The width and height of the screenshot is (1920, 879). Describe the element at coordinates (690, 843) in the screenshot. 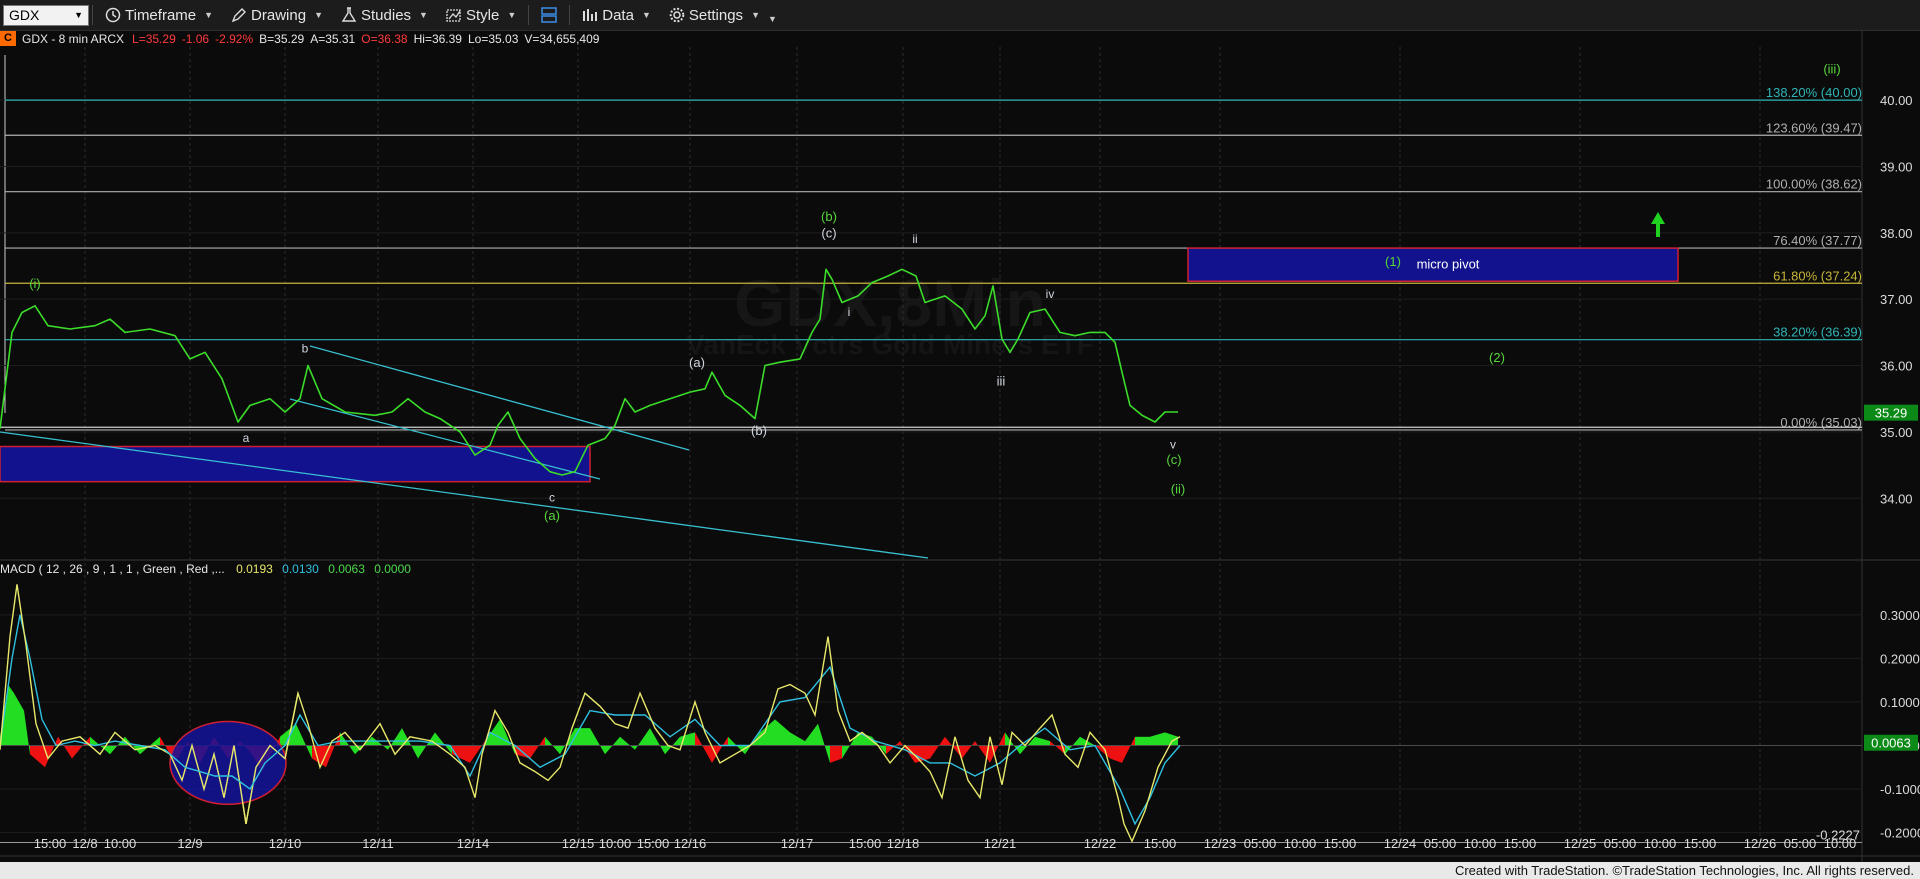

I see `time-tick-label: 12/16` at that location.